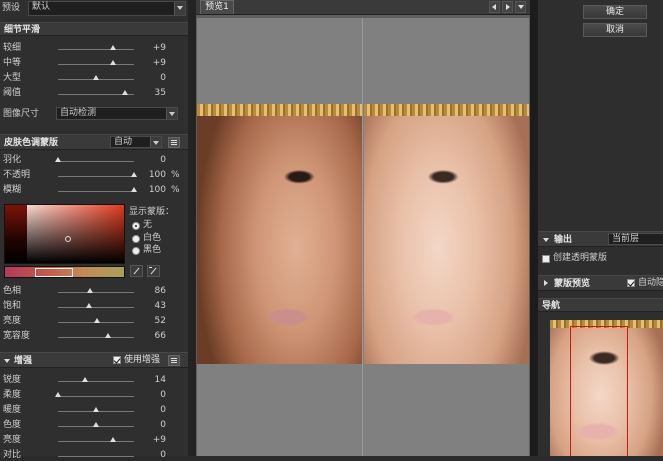  What do you see at coordinates (68, 239) in the screenshot?
I see `picker-crosshair` at bounding box center [68, 239].